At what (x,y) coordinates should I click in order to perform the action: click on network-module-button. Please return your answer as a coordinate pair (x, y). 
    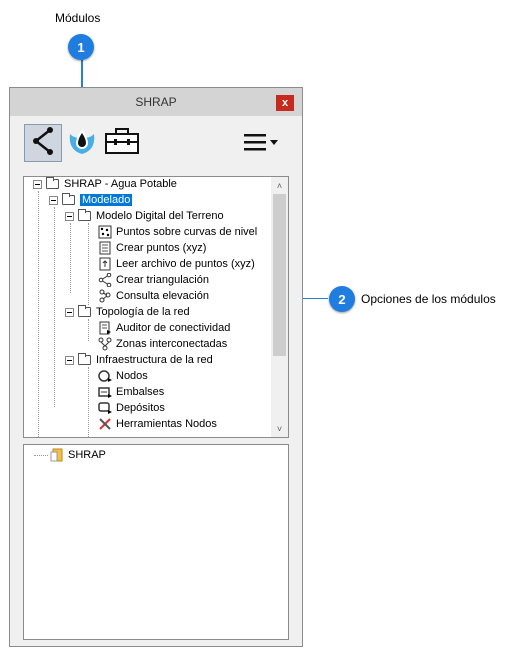
    Looking at the image, I should click on (43, 143).